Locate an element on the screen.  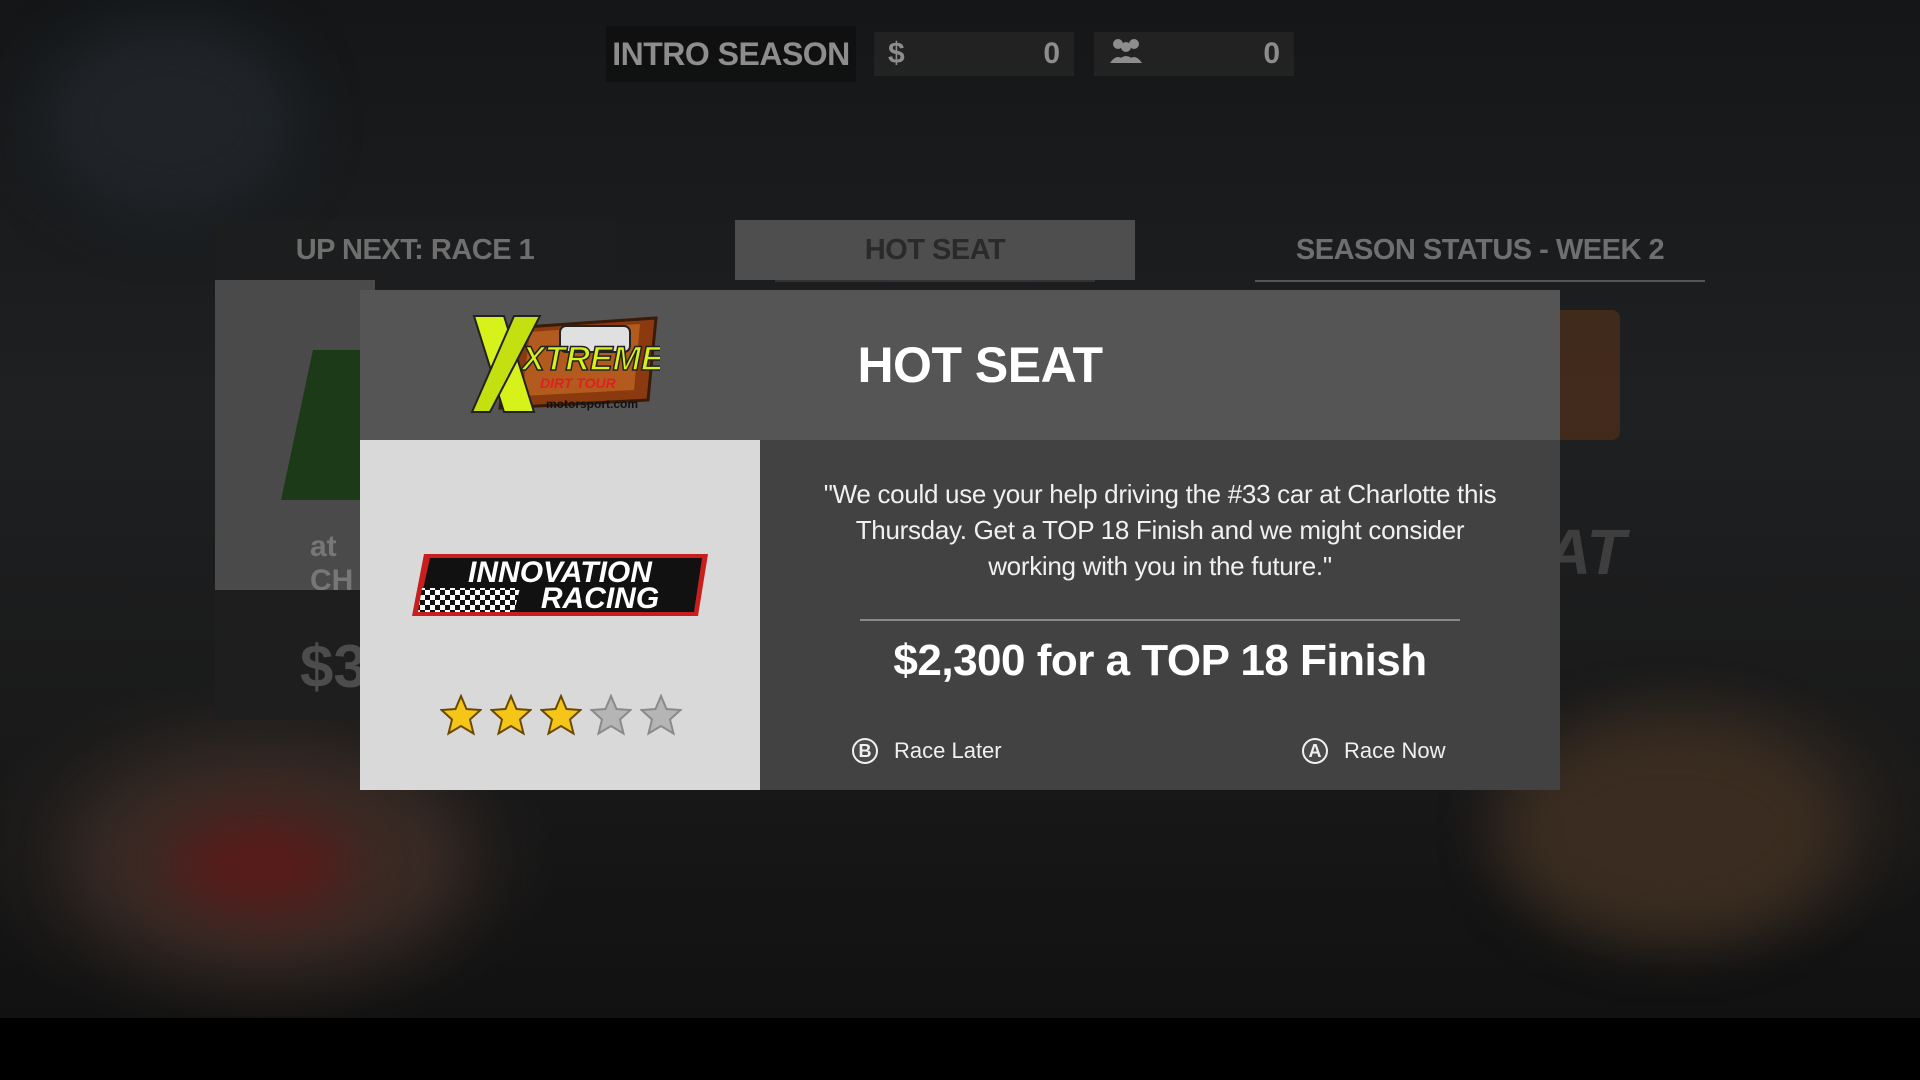
dialog-header: XTREME DIRT TOUR motorsport.com HOT SEAT is located at coordinates (960, 365).